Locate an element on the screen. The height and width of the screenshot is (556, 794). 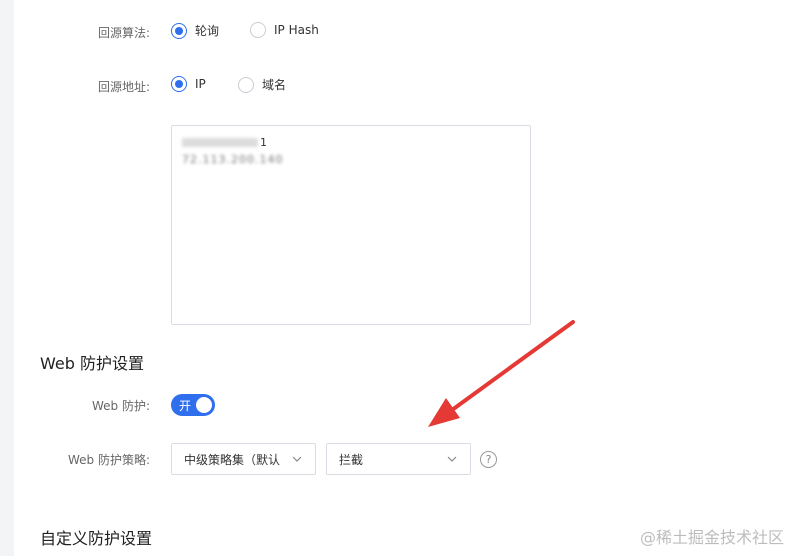
watermark: @稀土掘金技术社区 is located at coordinates (711, 537).